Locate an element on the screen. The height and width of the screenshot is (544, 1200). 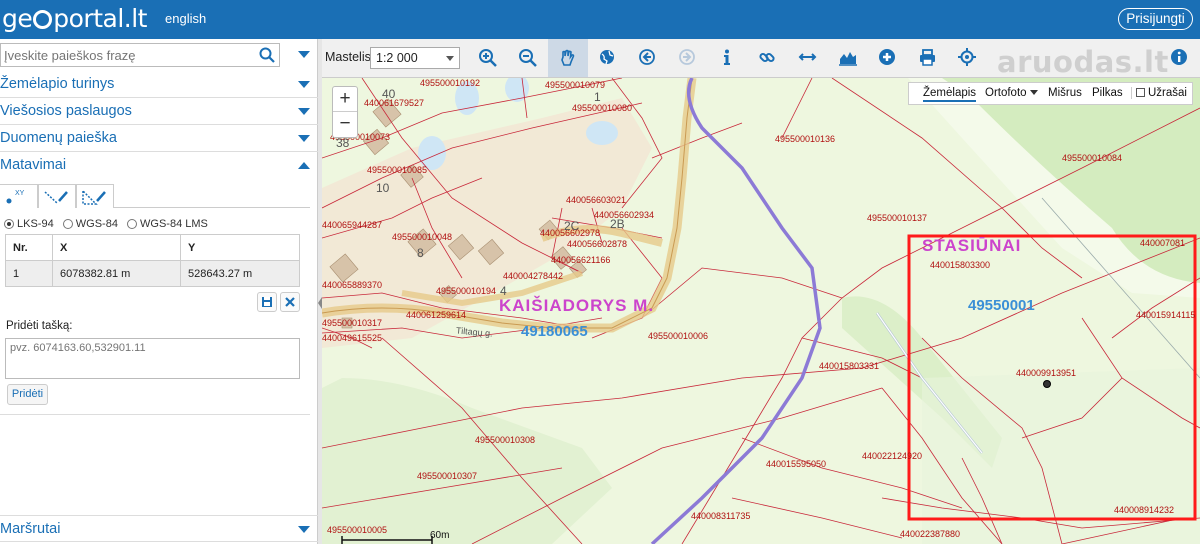
section-map-content: Žemėlapio turinys is located at coordinates (159, 84).